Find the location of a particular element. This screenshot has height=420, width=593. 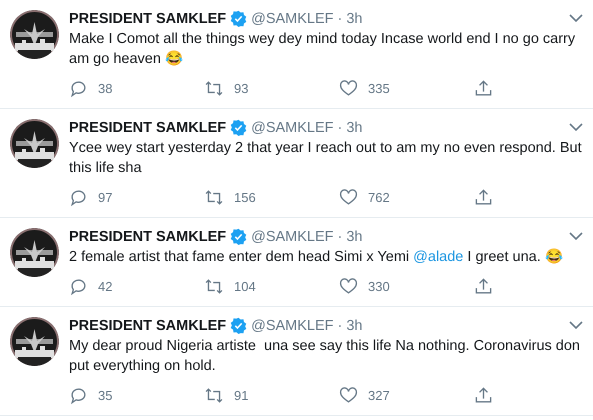

reply-count: 35 is located at coordinates (105, 395).